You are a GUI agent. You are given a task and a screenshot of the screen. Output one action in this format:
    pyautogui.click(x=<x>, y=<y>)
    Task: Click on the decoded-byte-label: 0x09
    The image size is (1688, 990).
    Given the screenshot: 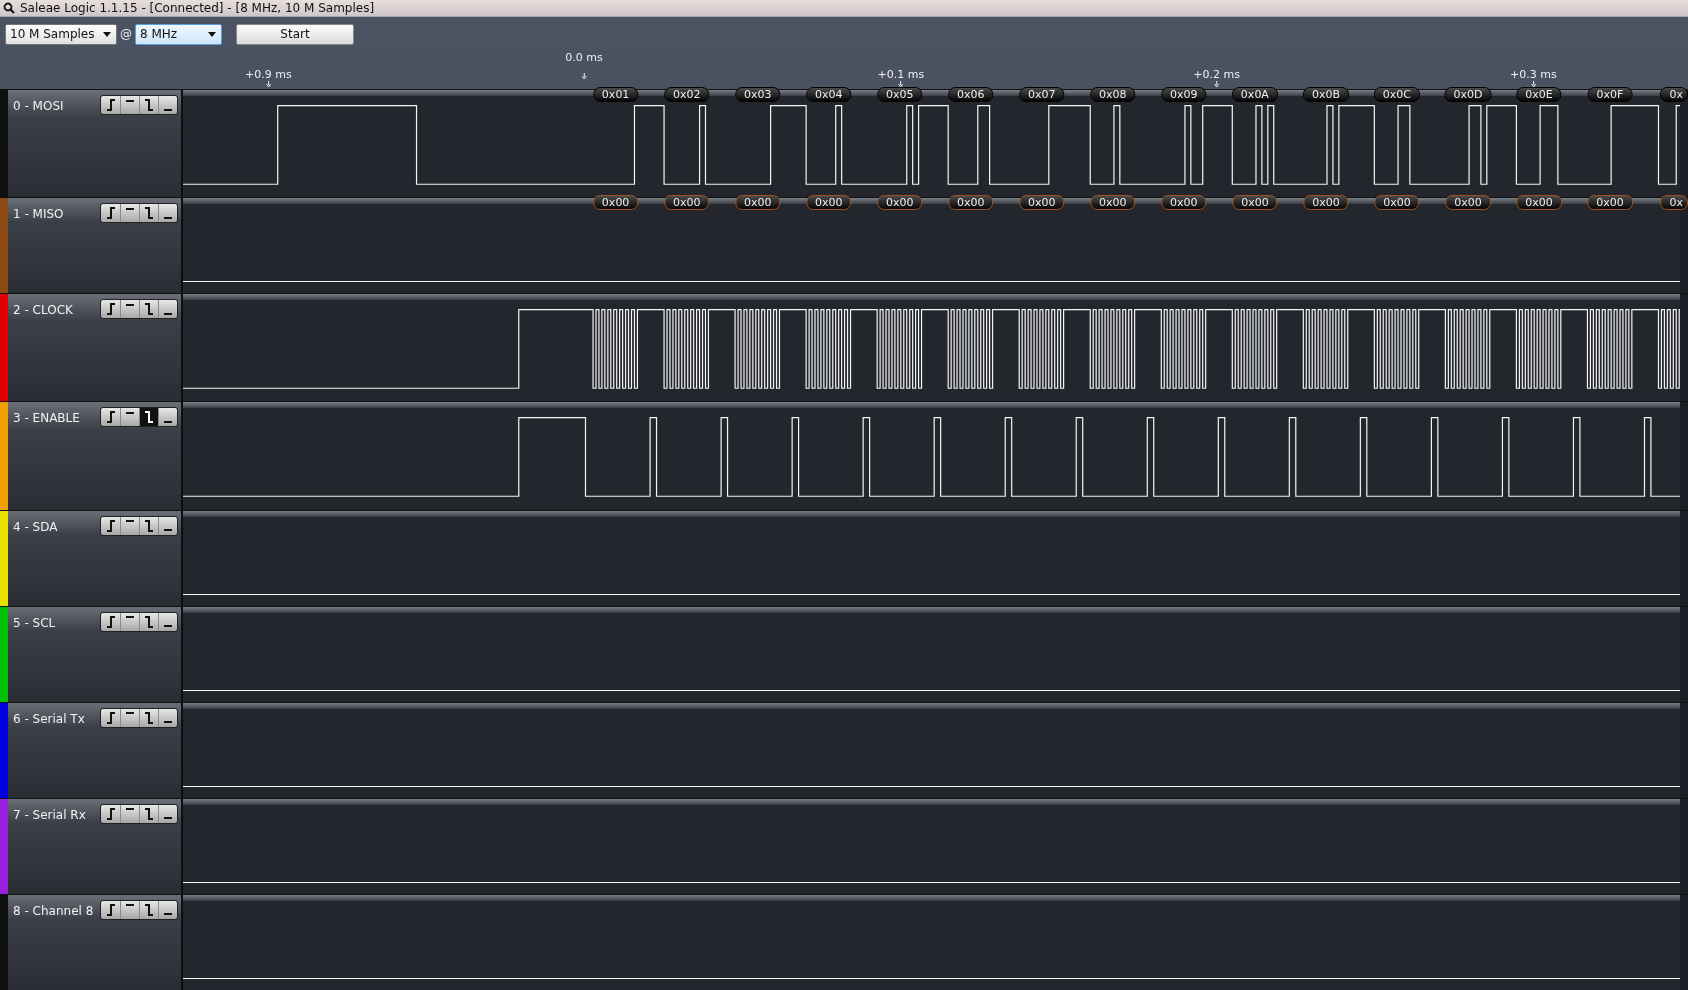 What is the action you would take?
    pyautogui.click(x=1184, y=94)
    